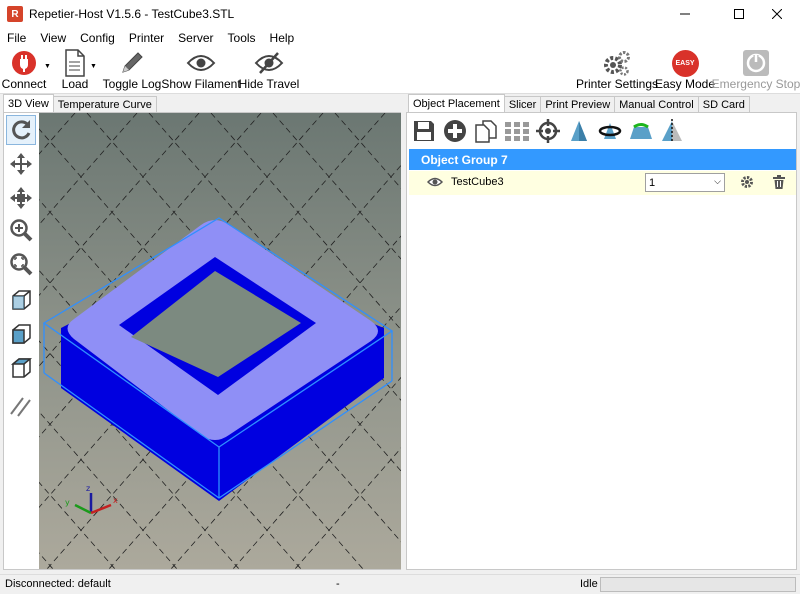 The height and width of the screenshot is (594, 800). Describe the element at coordinates (201, 63) in the screenshot. I see `eye-icon` at that location.